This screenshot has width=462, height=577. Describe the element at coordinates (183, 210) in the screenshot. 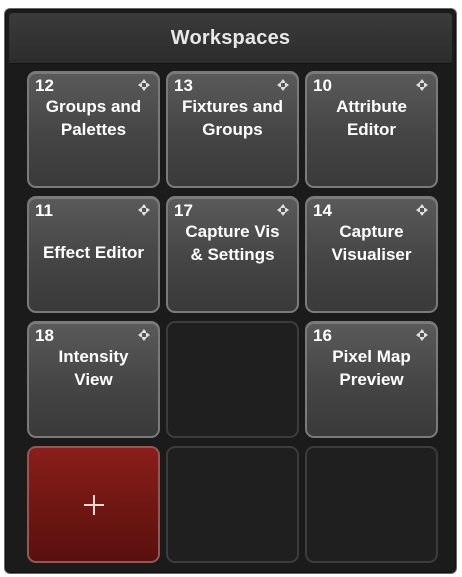

I see `workspace-number: 17` at that location.